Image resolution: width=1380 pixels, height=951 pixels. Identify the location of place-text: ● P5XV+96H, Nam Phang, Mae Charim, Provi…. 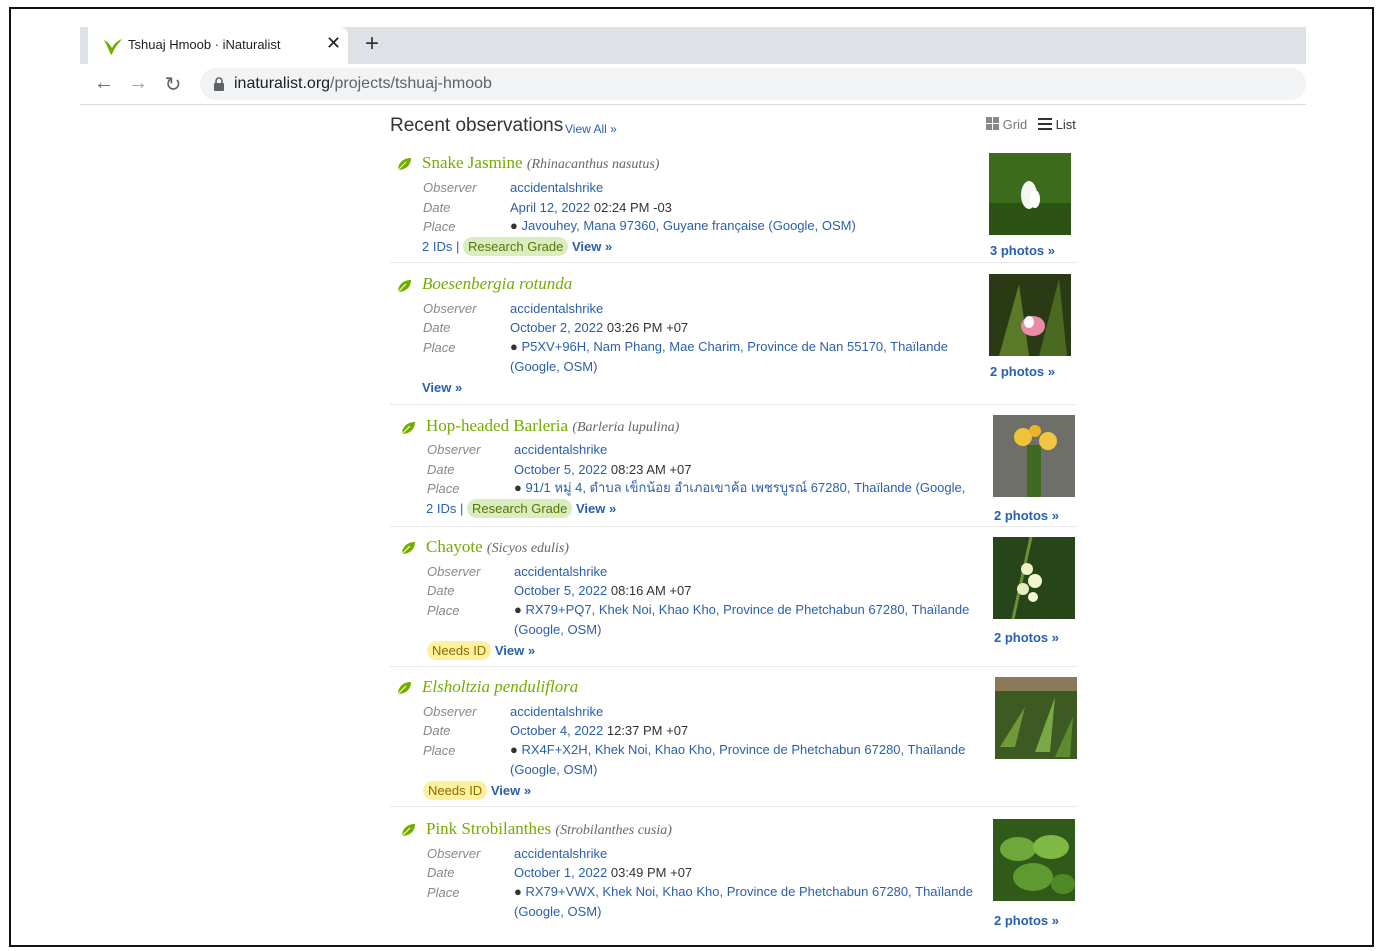
(745, 357).